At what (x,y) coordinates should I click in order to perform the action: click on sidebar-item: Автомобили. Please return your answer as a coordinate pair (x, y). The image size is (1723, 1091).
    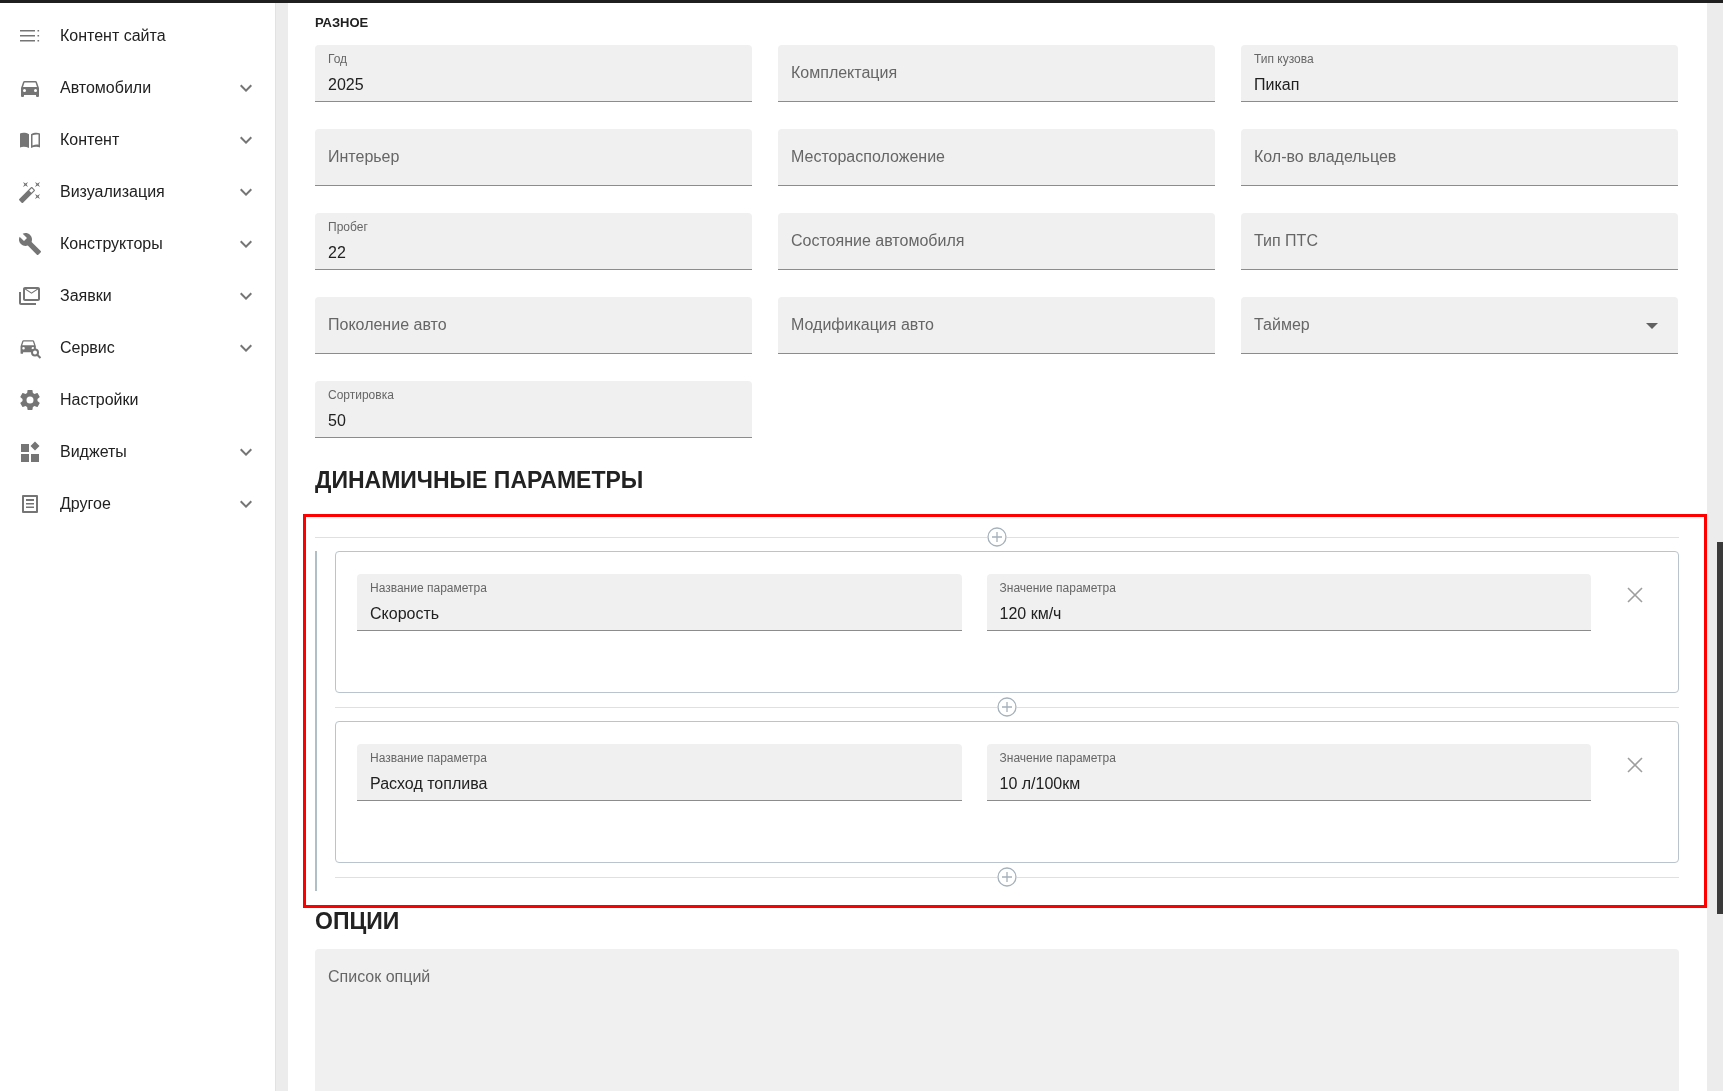
    Looking at the image, I should click on (137, 88).